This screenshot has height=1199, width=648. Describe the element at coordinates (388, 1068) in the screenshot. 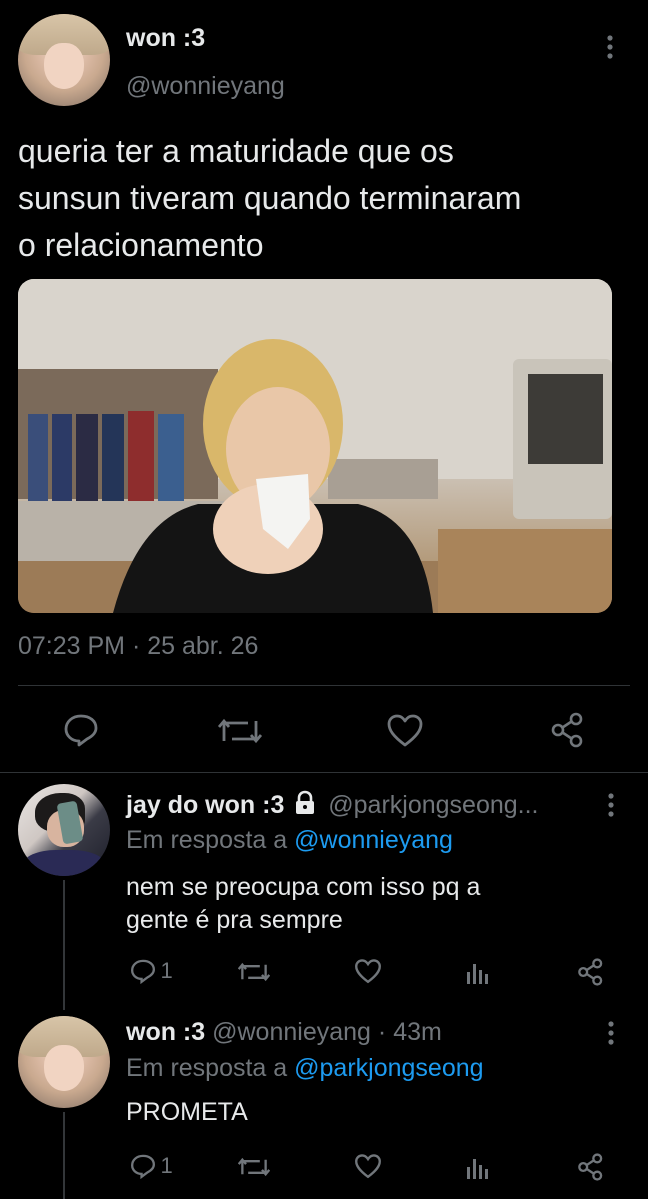

I see `reply-to-link: @parkjongseong` at that location.